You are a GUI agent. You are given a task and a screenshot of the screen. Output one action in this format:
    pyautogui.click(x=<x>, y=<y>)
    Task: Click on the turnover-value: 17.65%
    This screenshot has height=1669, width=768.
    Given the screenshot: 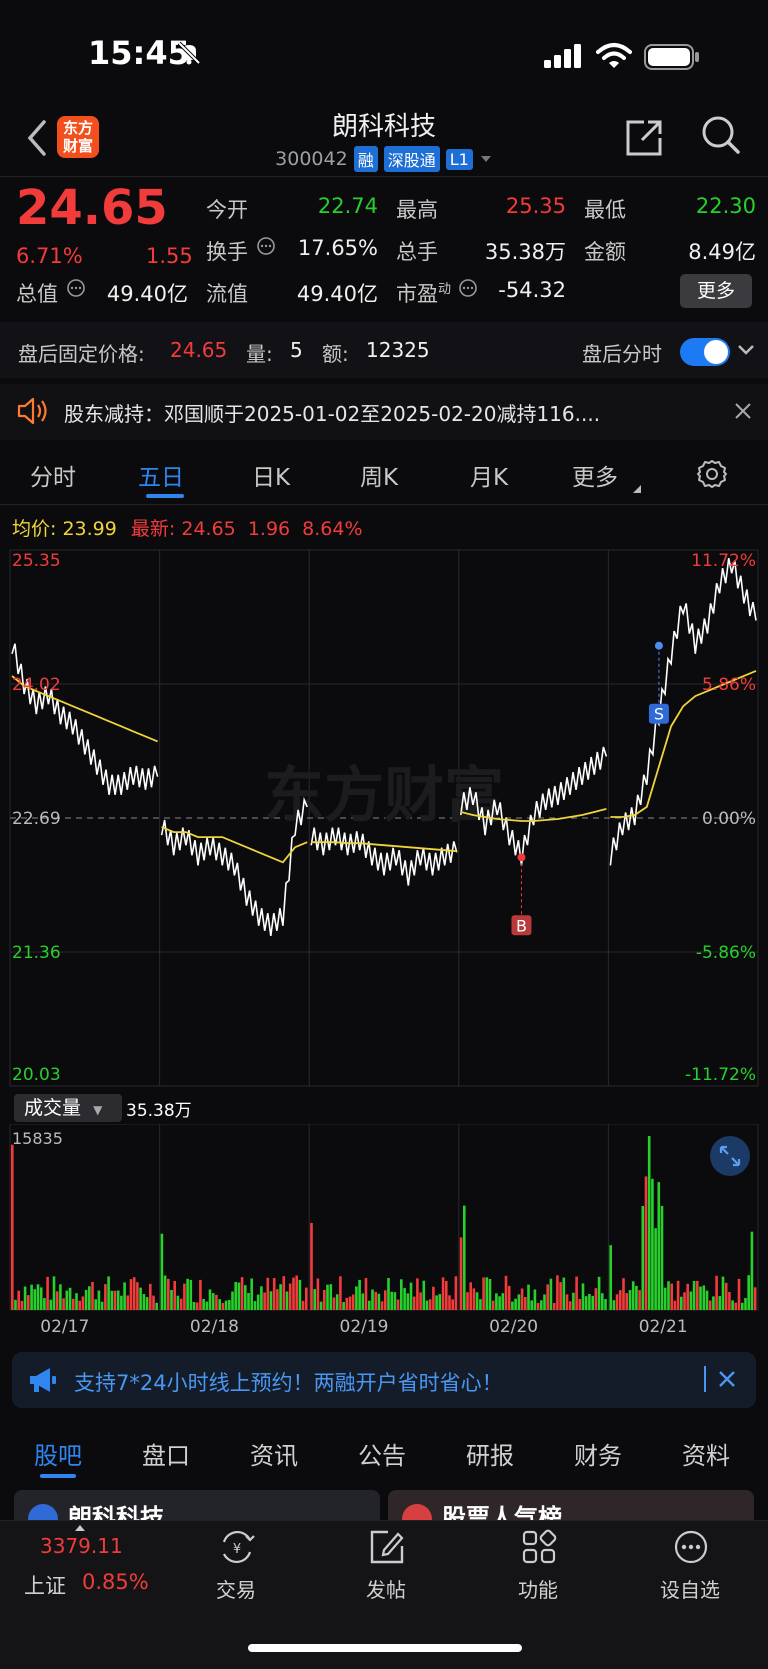 What is the action you would take?
    pyautogui.click(x=337, y=248)
    